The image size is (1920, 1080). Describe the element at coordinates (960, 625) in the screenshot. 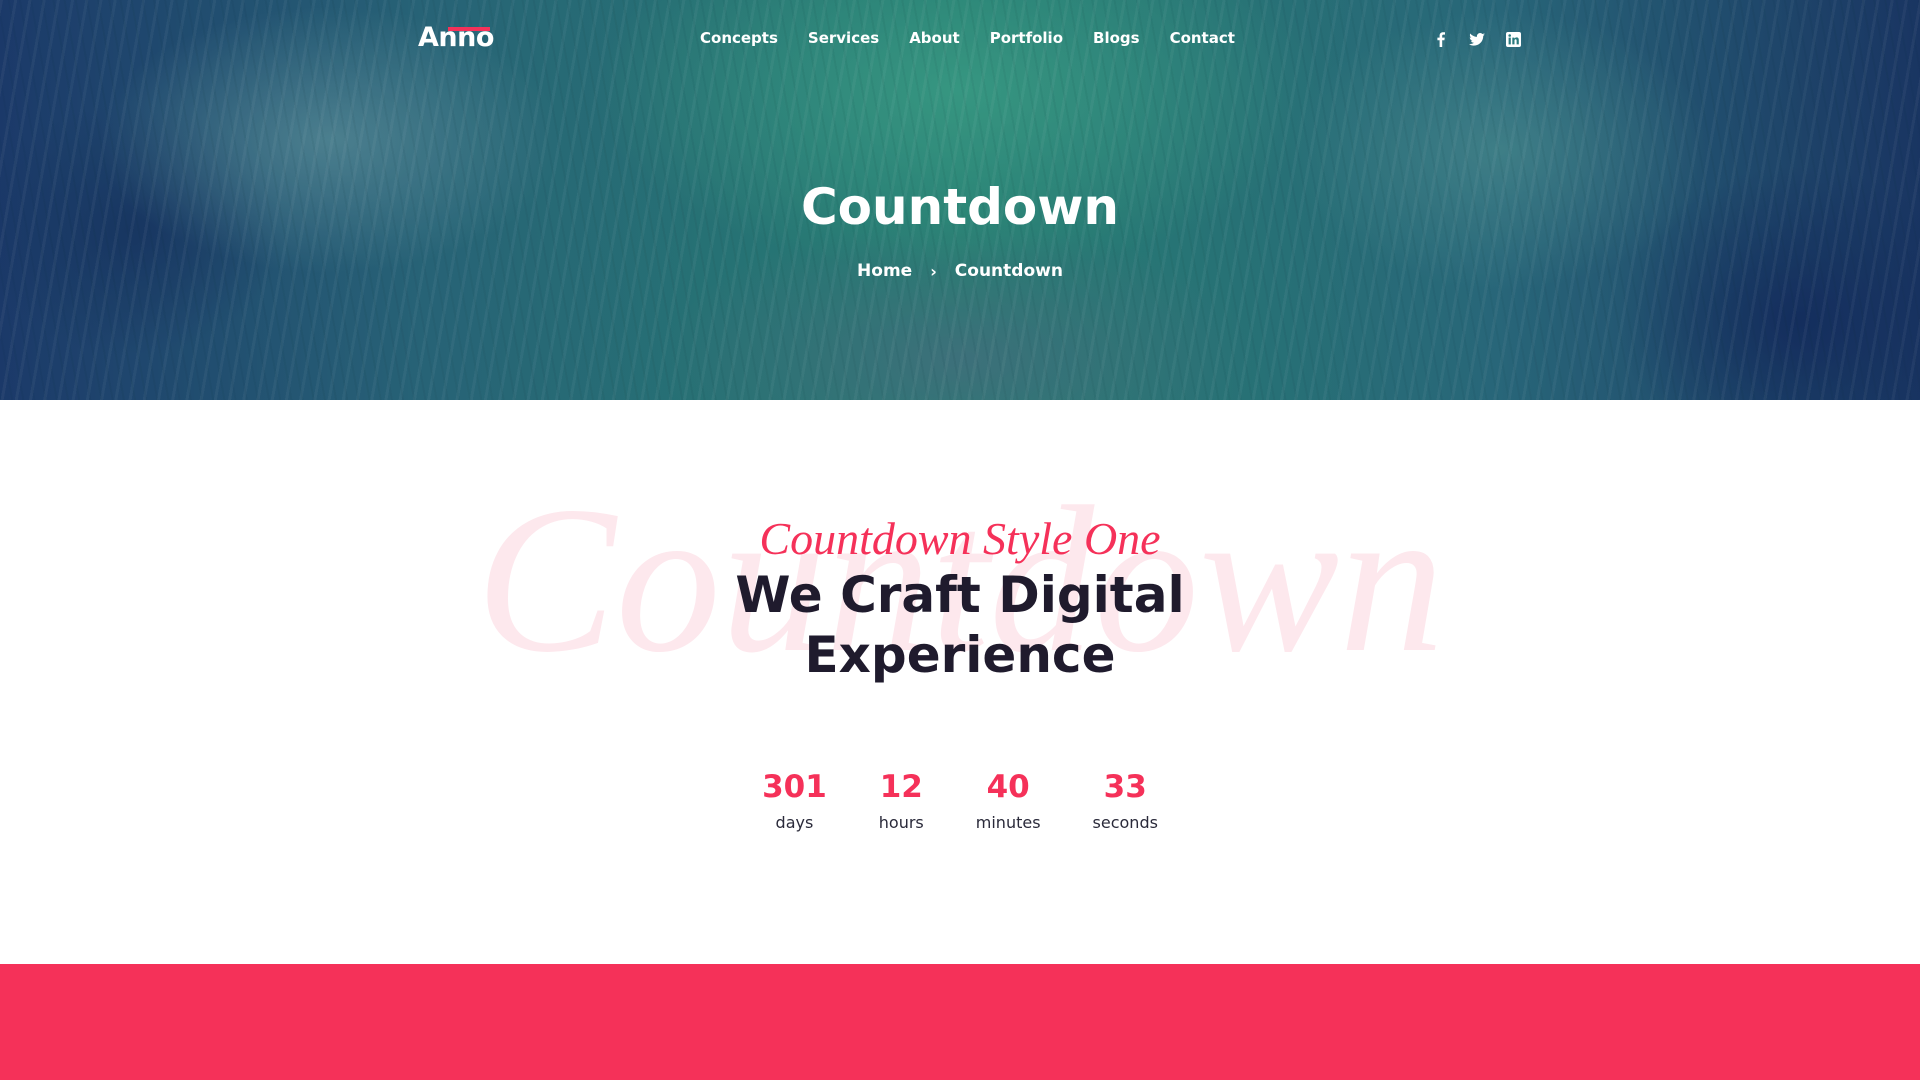

I see `section-headline: We Craft Digital Experience` at that location.